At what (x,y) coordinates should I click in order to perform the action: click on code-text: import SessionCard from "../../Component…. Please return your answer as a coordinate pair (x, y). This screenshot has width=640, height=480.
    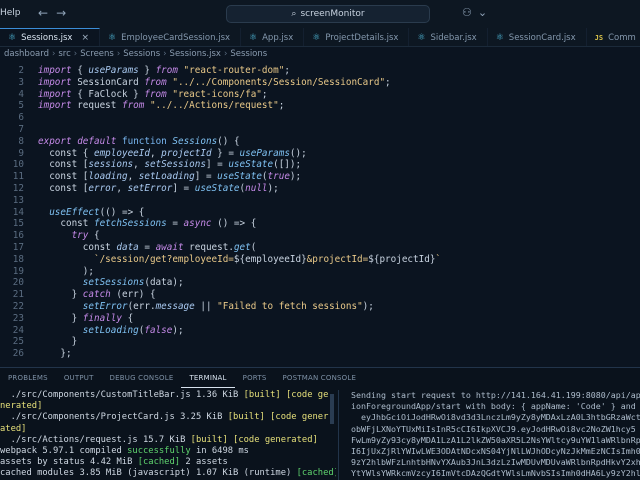
    Looking at the image, I should click on (214, 83).